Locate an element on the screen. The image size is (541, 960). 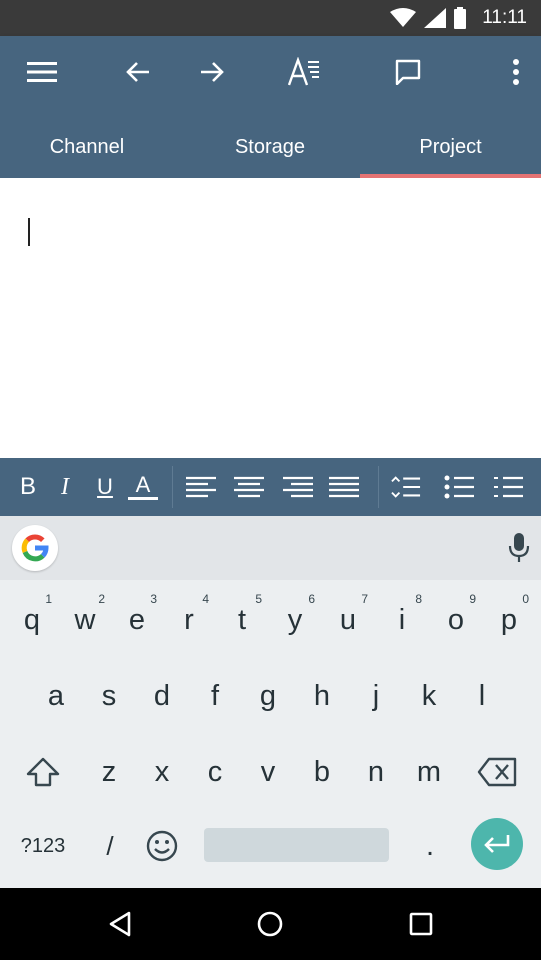
menu-icon is located at coordinates (42, 72).